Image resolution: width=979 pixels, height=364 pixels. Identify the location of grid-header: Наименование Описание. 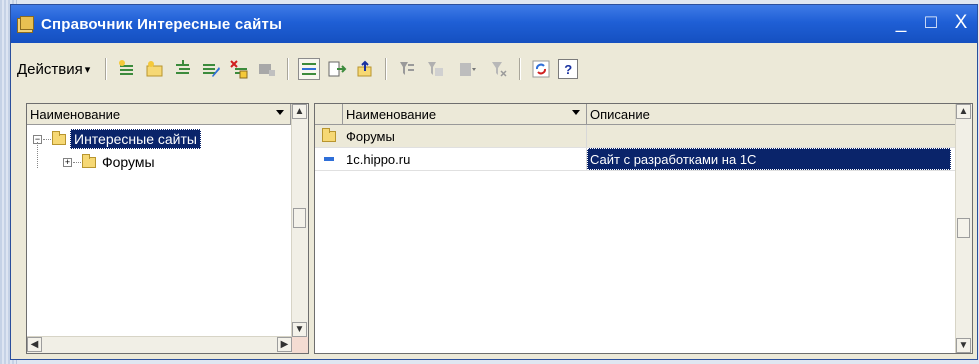
(635, 114).